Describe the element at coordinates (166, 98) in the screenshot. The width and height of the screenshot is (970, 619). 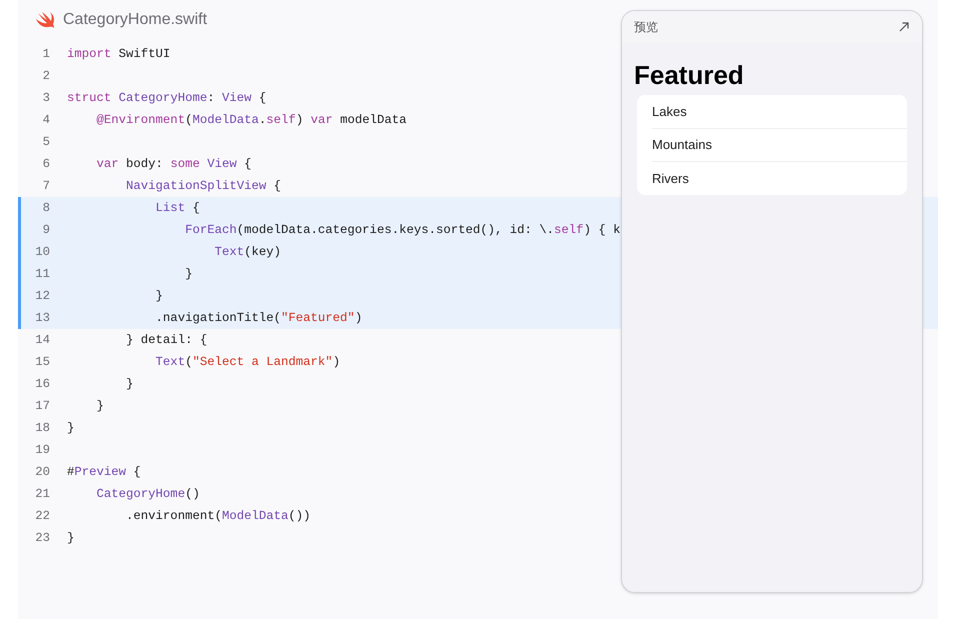
I see `code-text: struct CategoryHome: View {` at that location.